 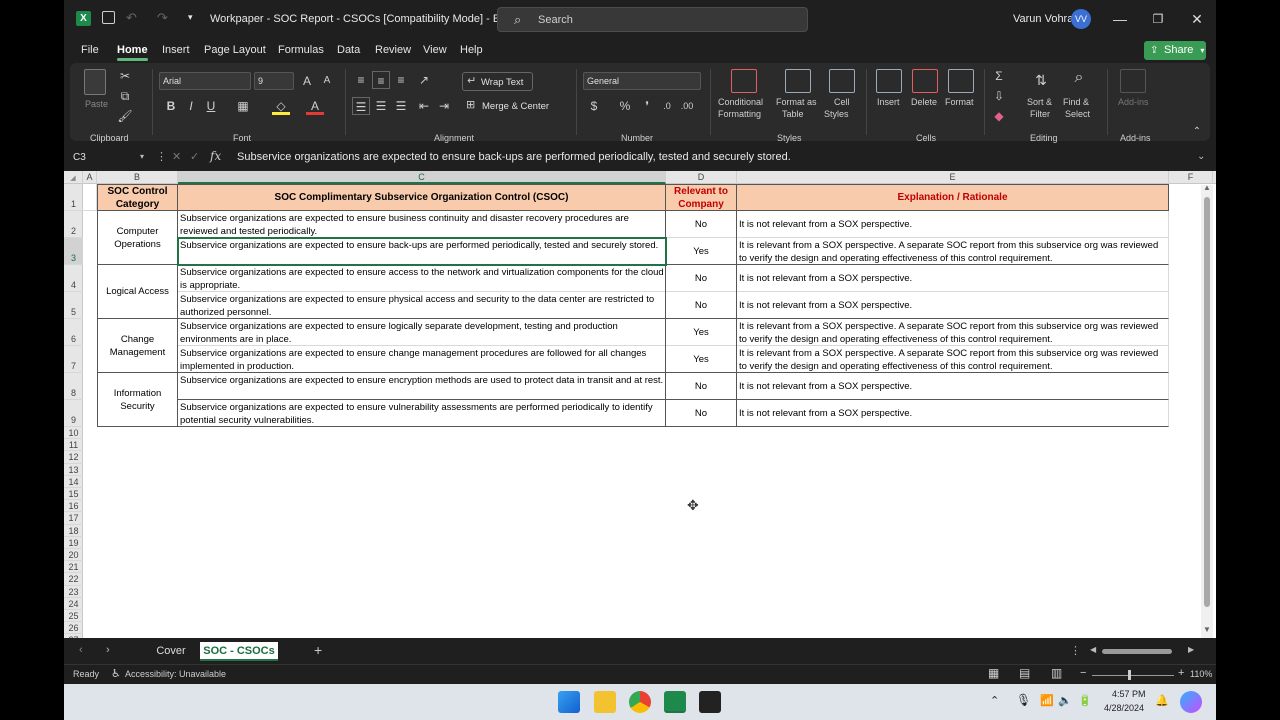 I want to click on row-header: 15, so click(x=73, y=494).